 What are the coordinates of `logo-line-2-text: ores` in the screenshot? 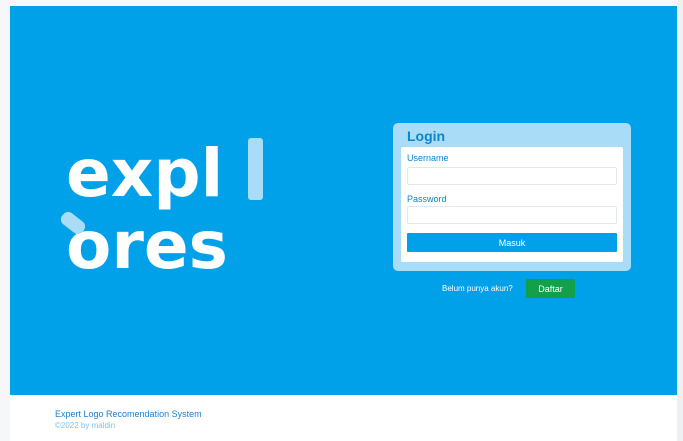 It's located at (147, 245).